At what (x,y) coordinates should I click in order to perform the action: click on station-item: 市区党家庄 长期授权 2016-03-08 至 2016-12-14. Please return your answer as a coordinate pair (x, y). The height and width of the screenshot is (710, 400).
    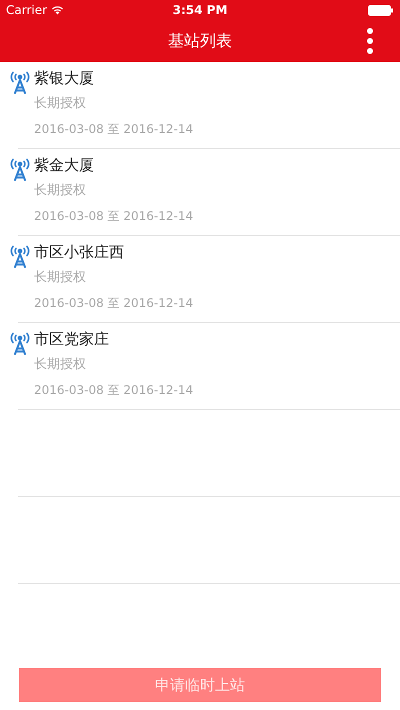
    Looking at the image, I should click on (200, 366).